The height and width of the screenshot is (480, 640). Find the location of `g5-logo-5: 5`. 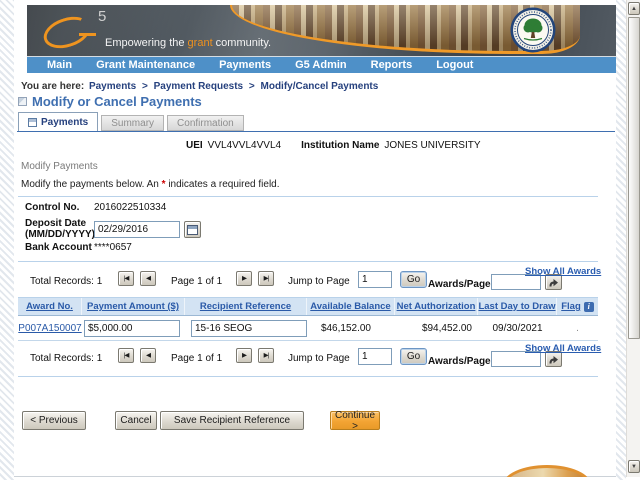

g5-logo-5: 5 is located at coordinates (102, 16).